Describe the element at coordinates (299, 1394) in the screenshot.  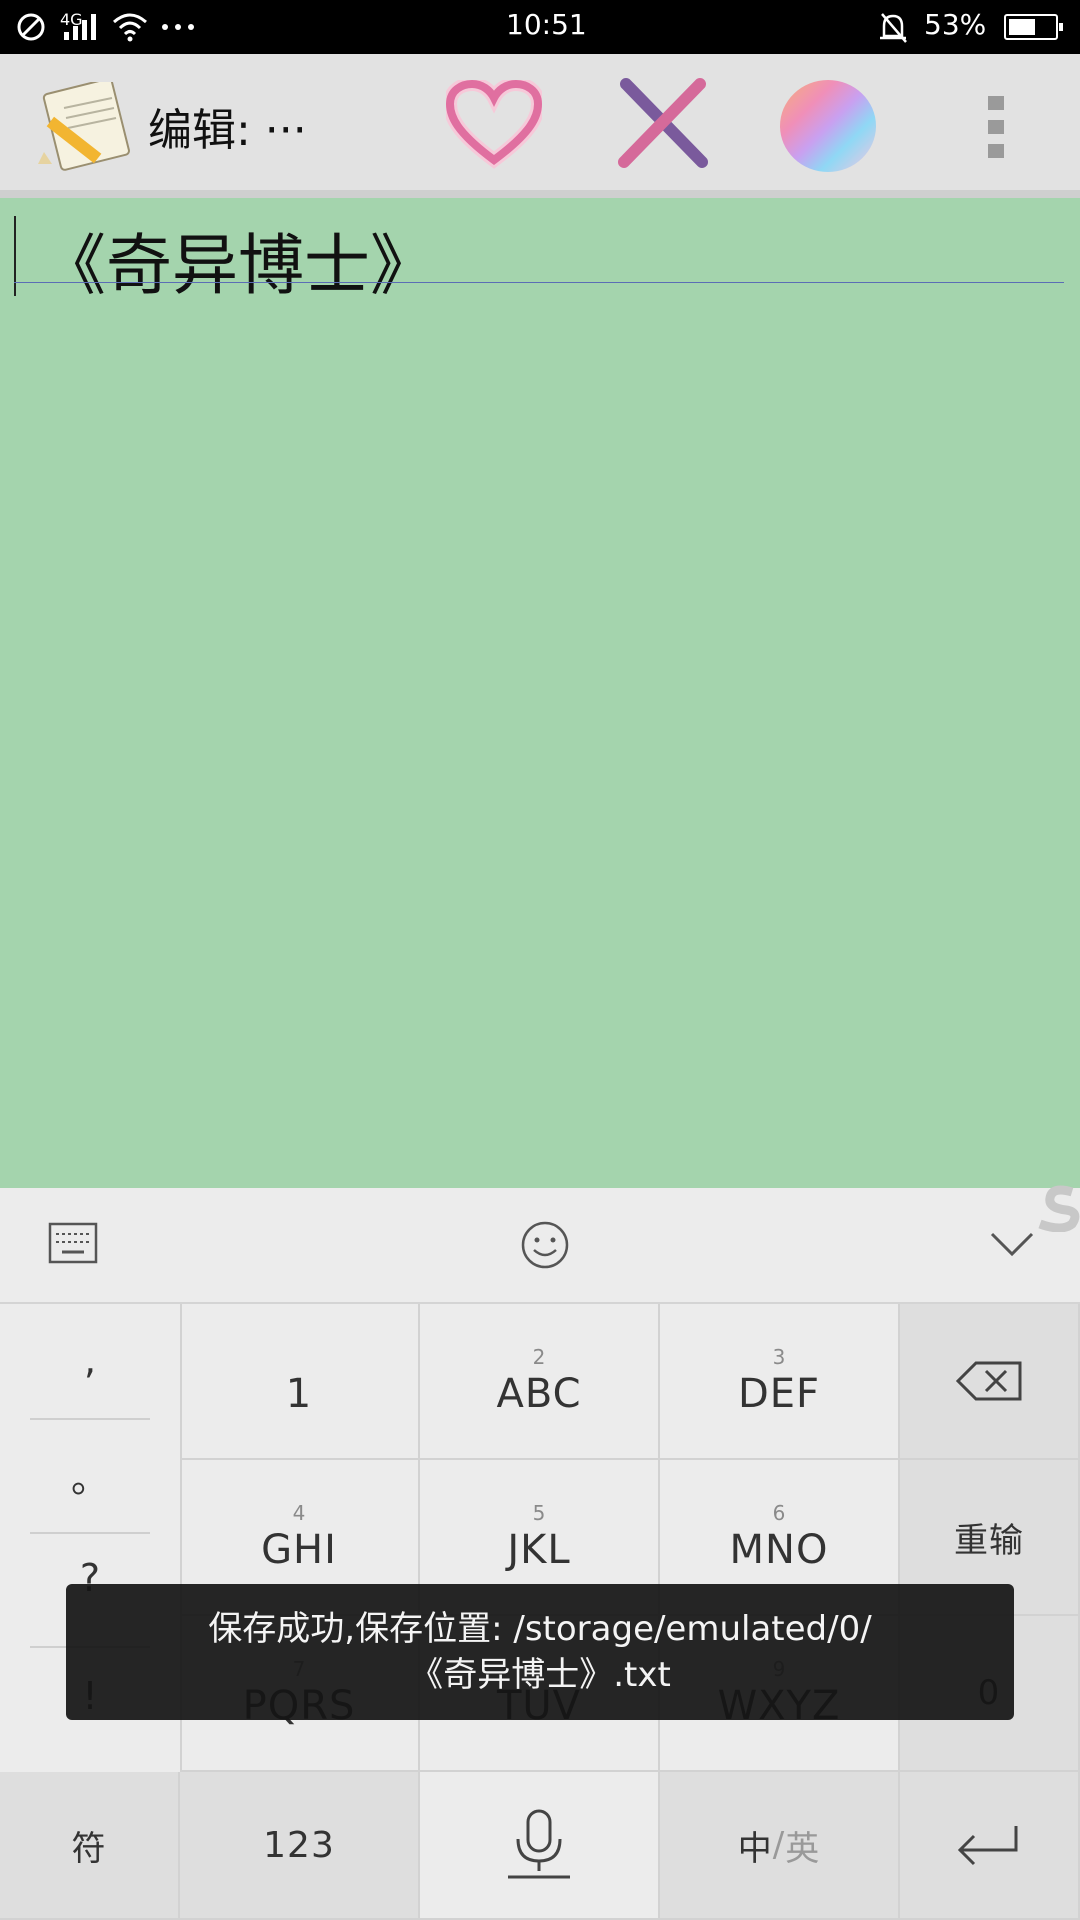
I see `key-label: 1` at that location.